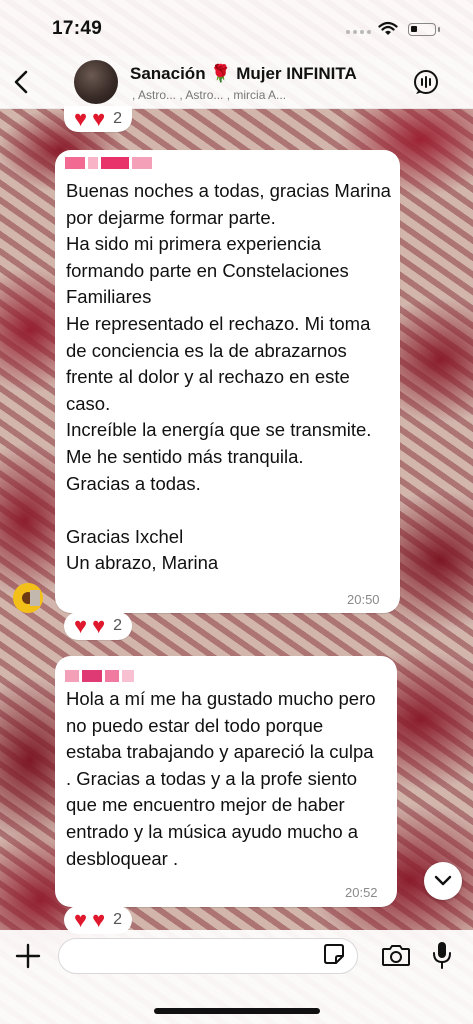 This screenshot has width=473, height=1024. Describe the element at coordinates (426, 82) in the screenshot. I see `group-call-icon` at that location.